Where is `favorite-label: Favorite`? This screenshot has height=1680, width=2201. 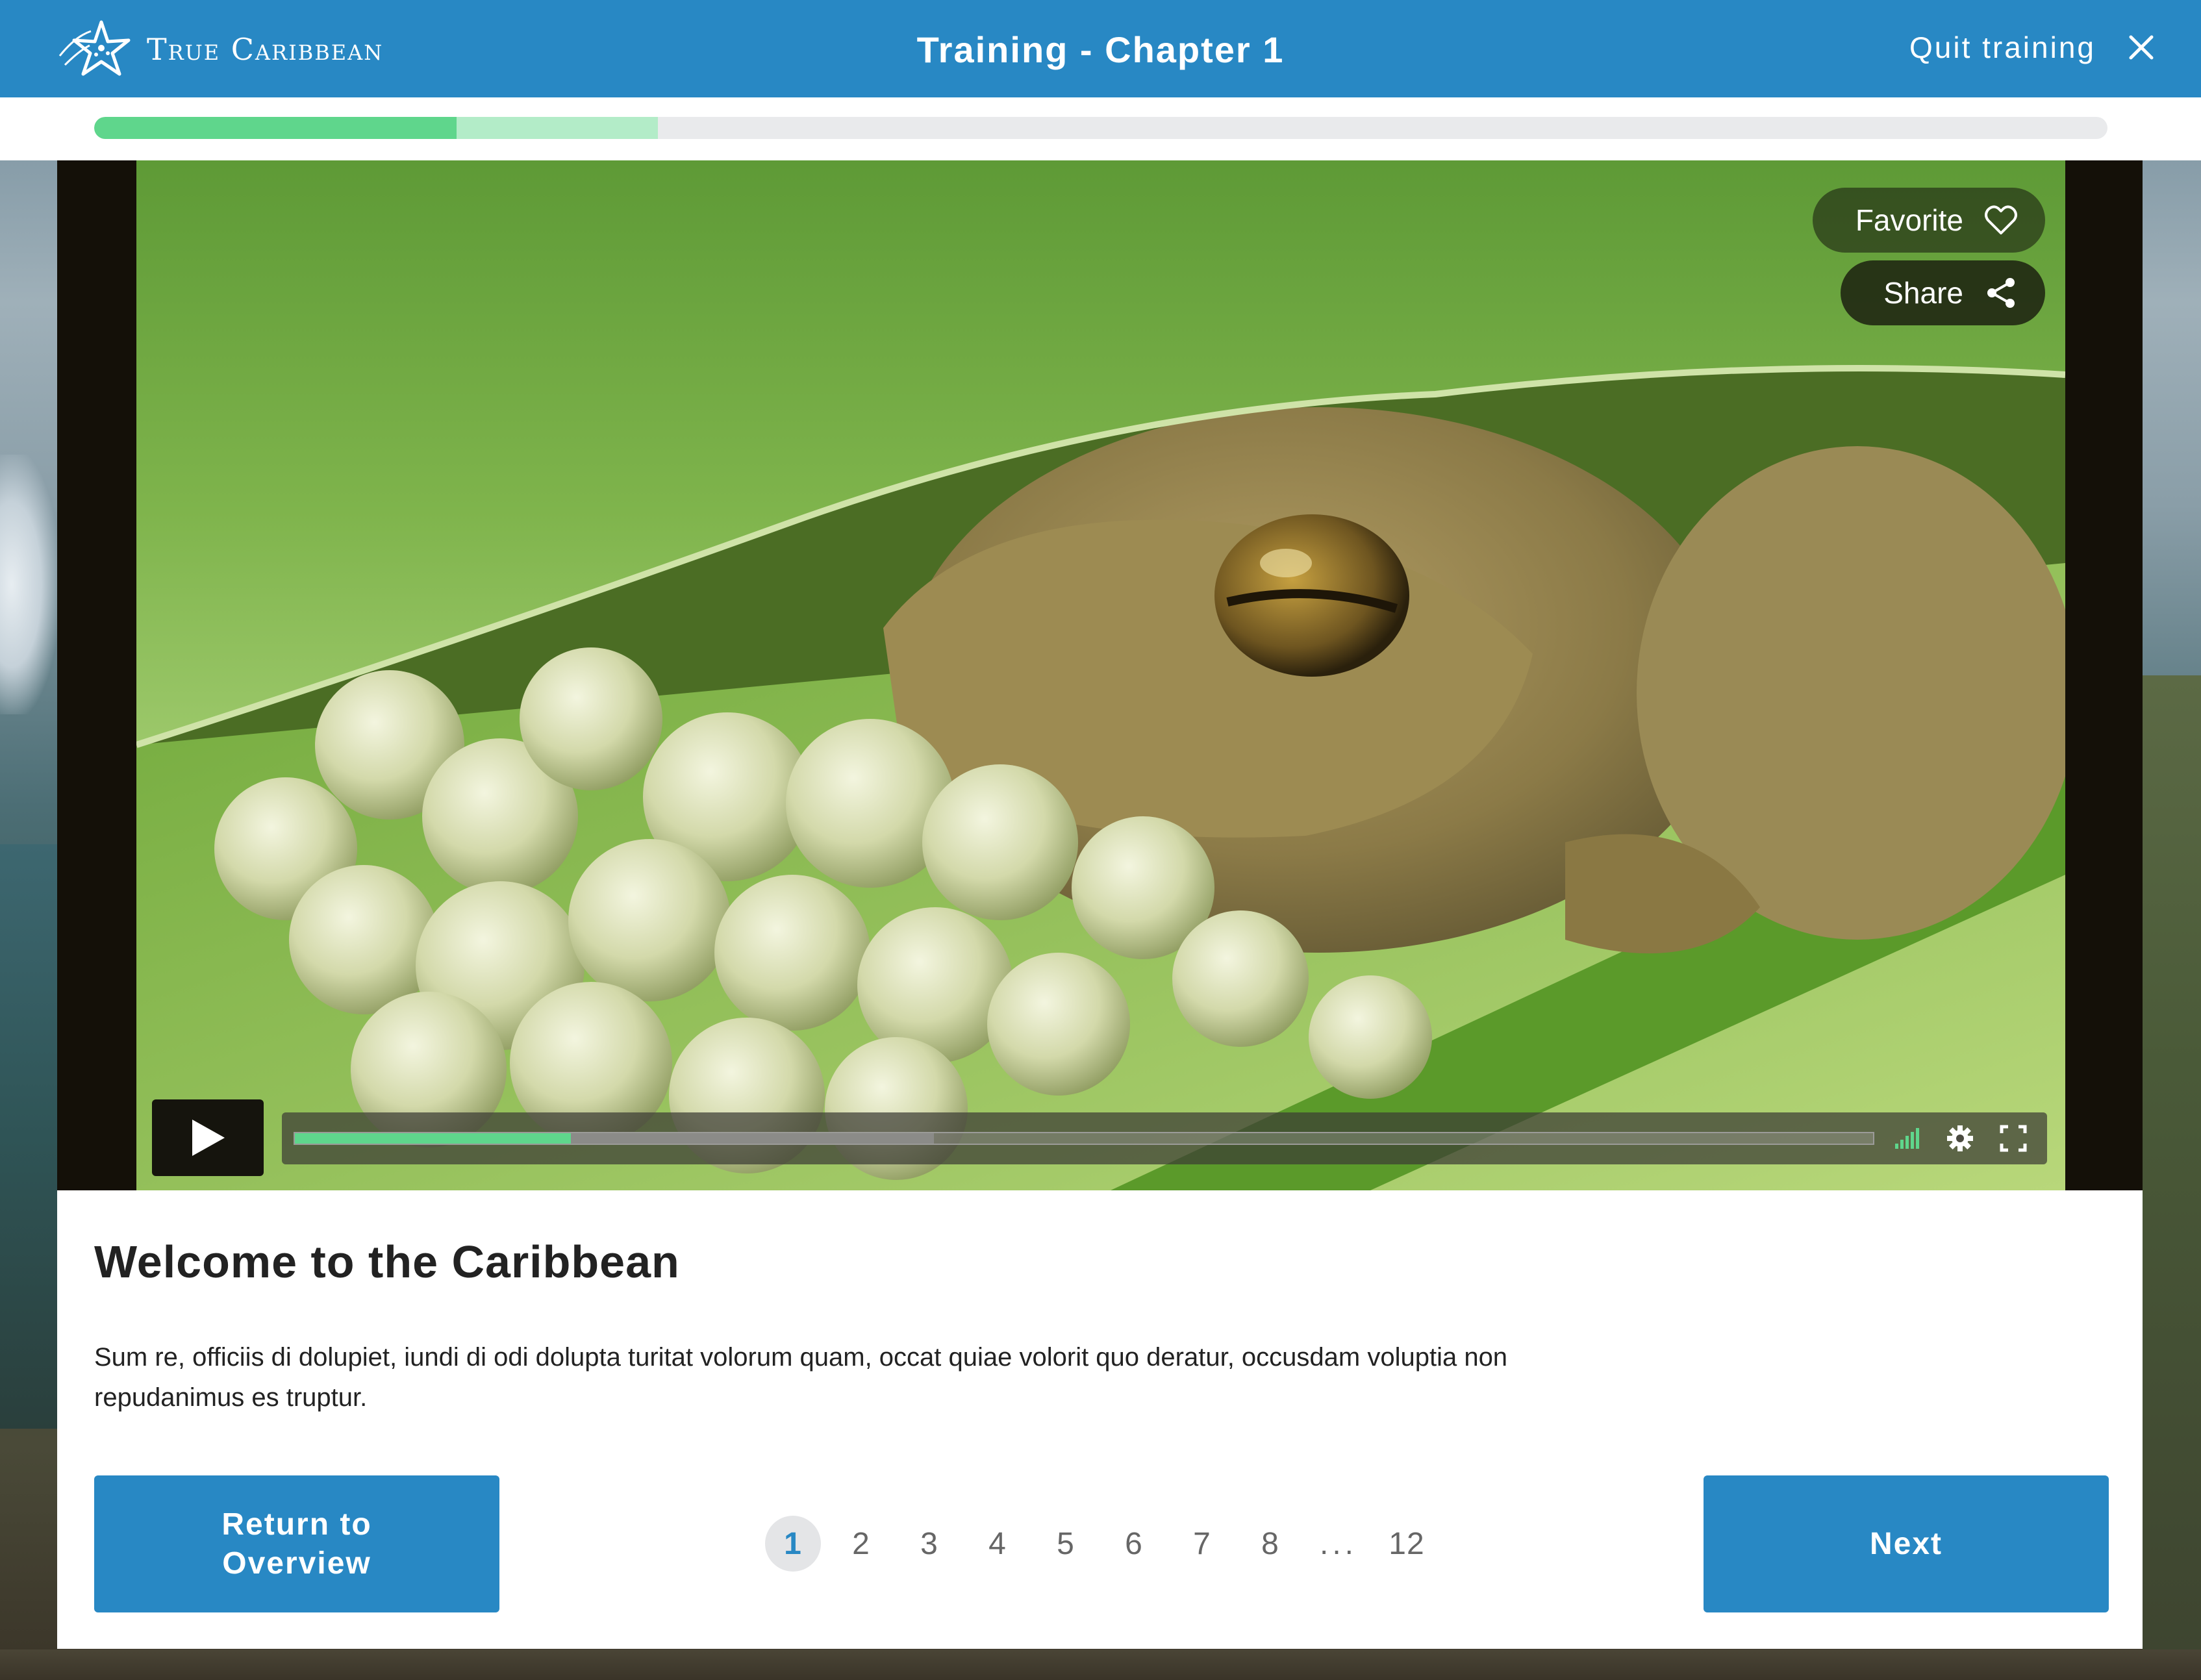 favorite-label: Favorite is located at coordinates (1909, 220).